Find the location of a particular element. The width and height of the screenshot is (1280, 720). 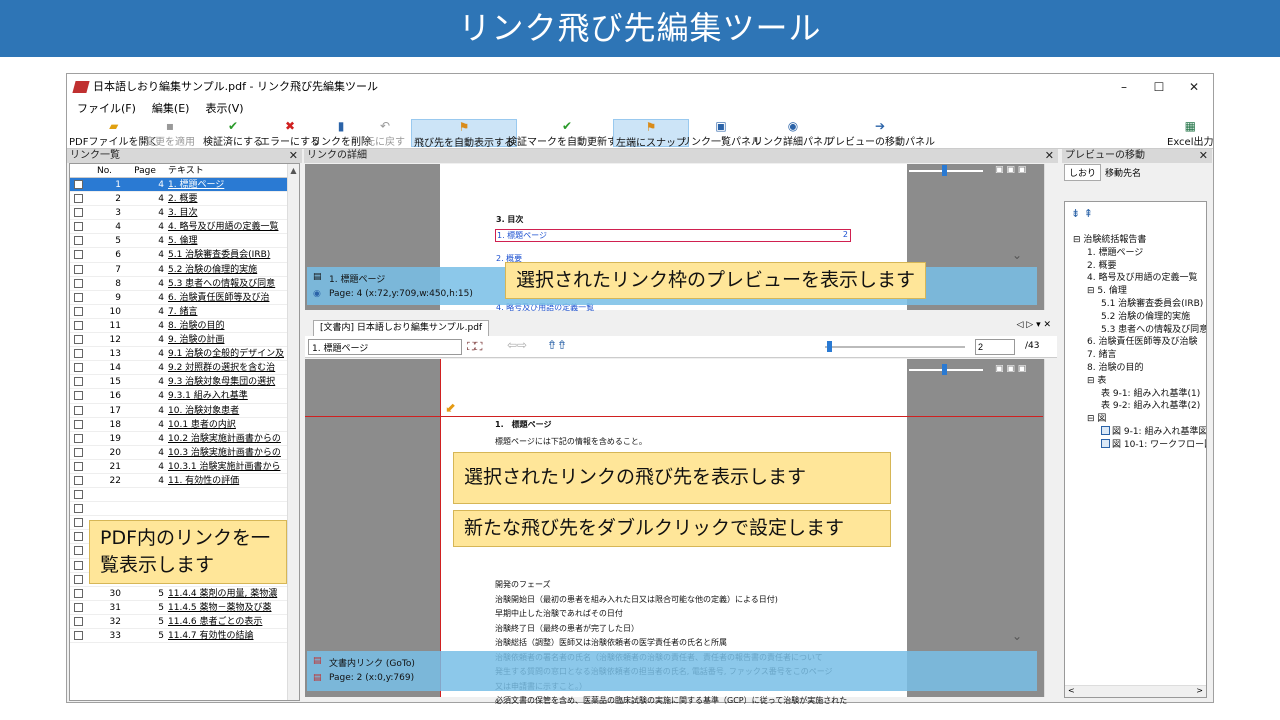

tree-node: 図 10-1: ワークフロー図 is located at coordinates (1153, 443).